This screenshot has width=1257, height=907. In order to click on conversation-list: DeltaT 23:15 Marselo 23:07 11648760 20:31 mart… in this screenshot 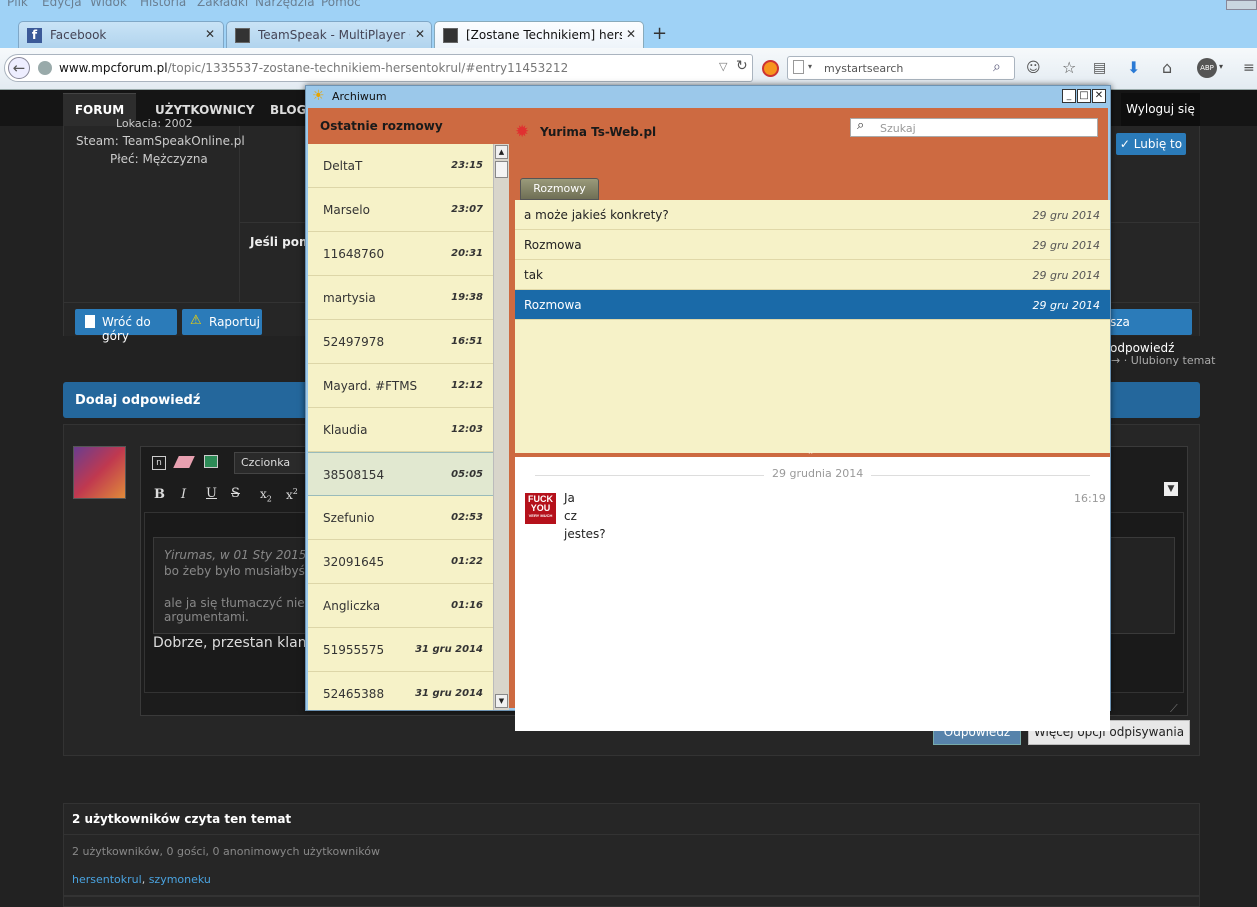, I will do `click(400, 427)`.